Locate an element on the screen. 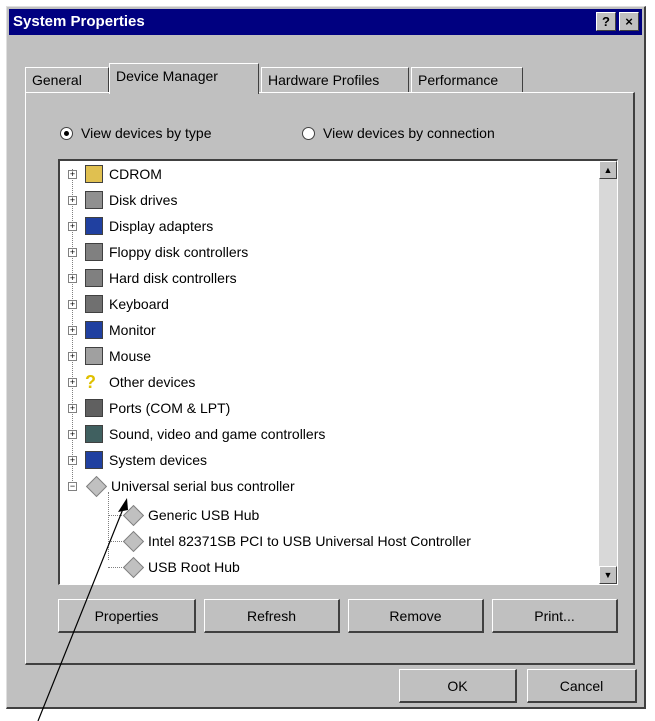 Image resolution: width=655 pixels, height=721 pixels. mouse-icon is located at coordinates (94, 356).